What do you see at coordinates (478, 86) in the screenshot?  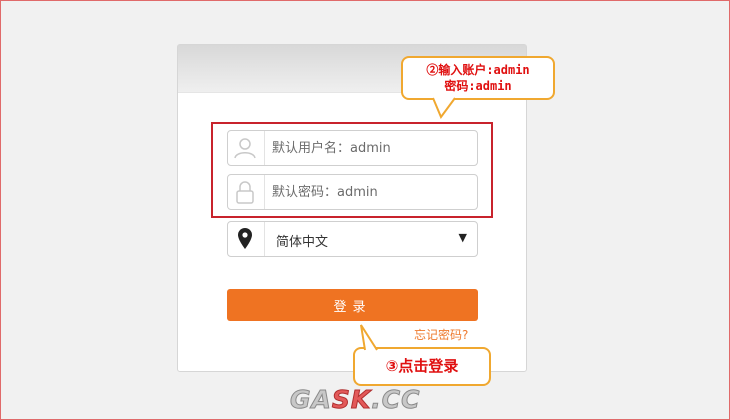 I see `callout-step2-line2: 密码:admin` at bounding box center [478, 86].